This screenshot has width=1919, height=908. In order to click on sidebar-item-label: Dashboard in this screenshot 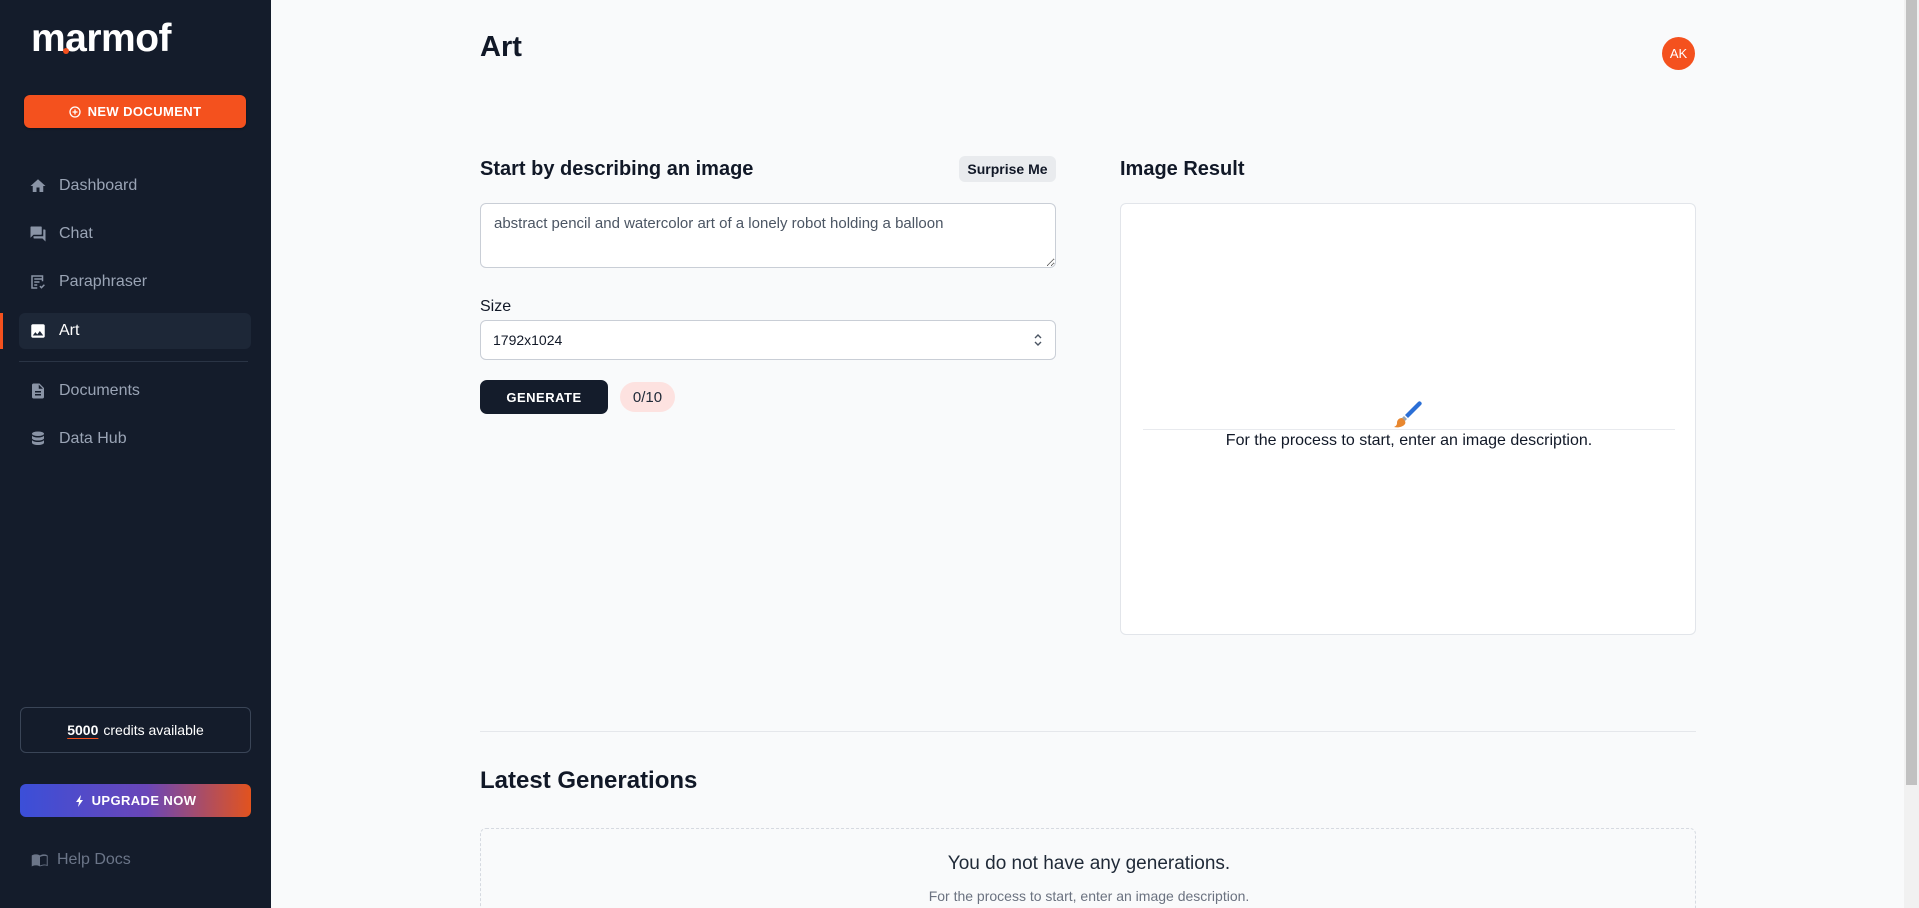, I will do `click(98, 185)`.